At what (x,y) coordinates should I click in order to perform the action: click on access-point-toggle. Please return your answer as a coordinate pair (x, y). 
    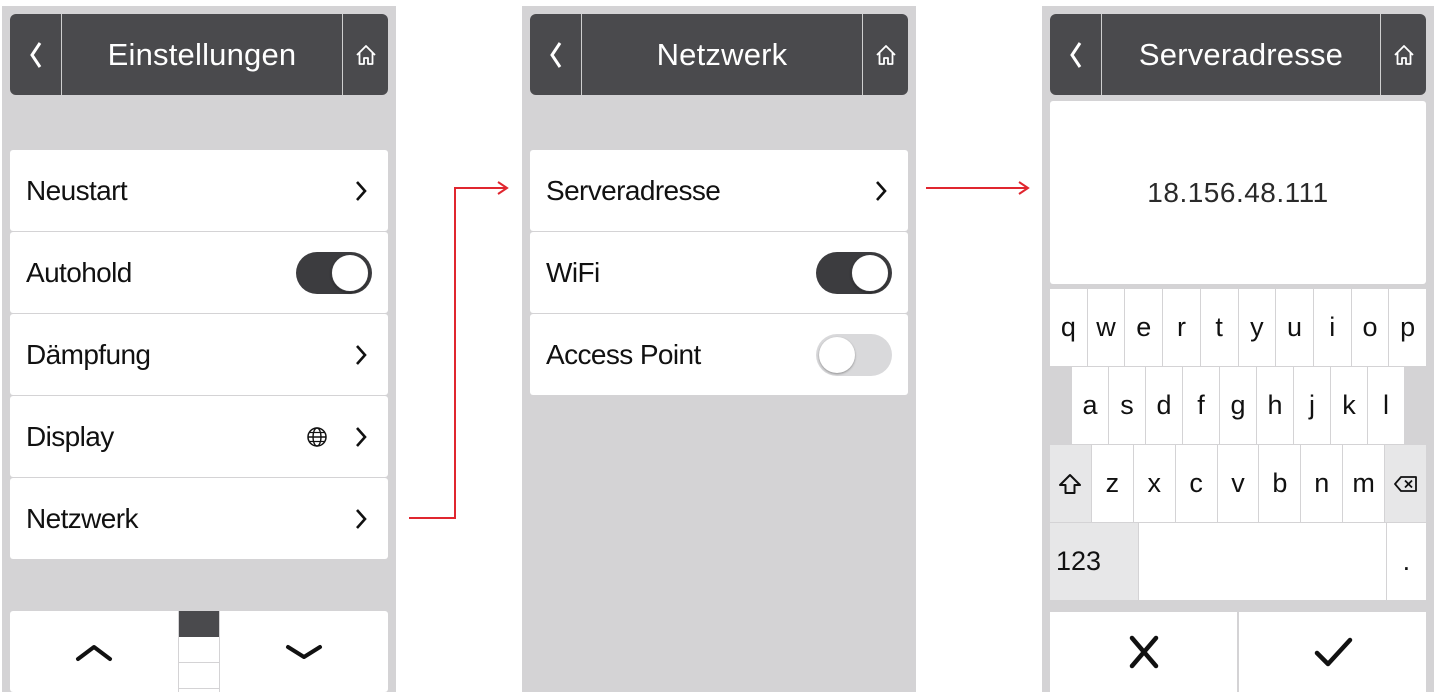
    Looking at the image, I should click on (854, 354).